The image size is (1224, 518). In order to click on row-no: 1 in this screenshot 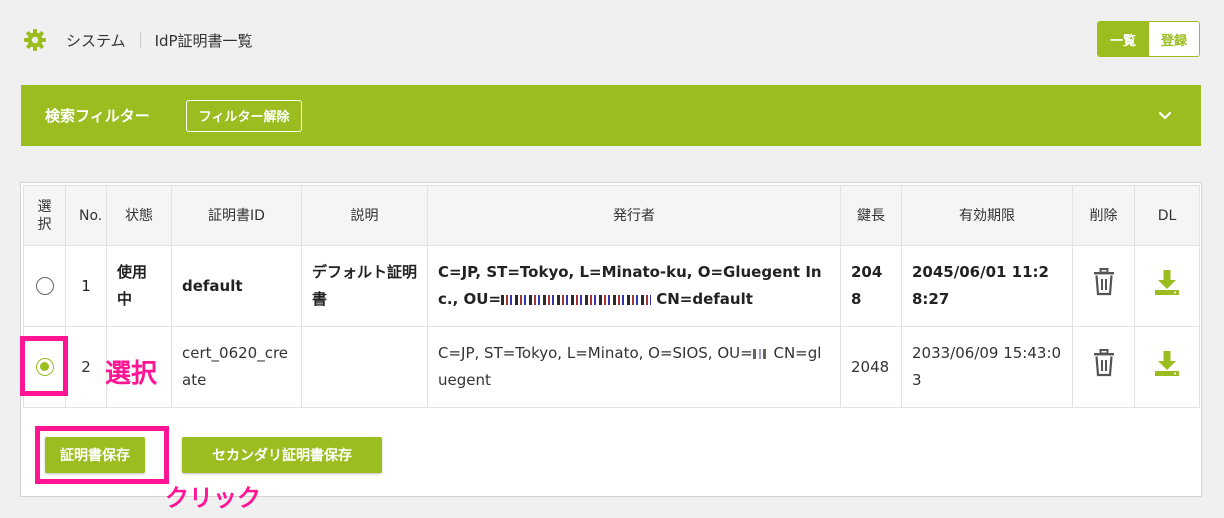, I will do `click(86, 286)`.